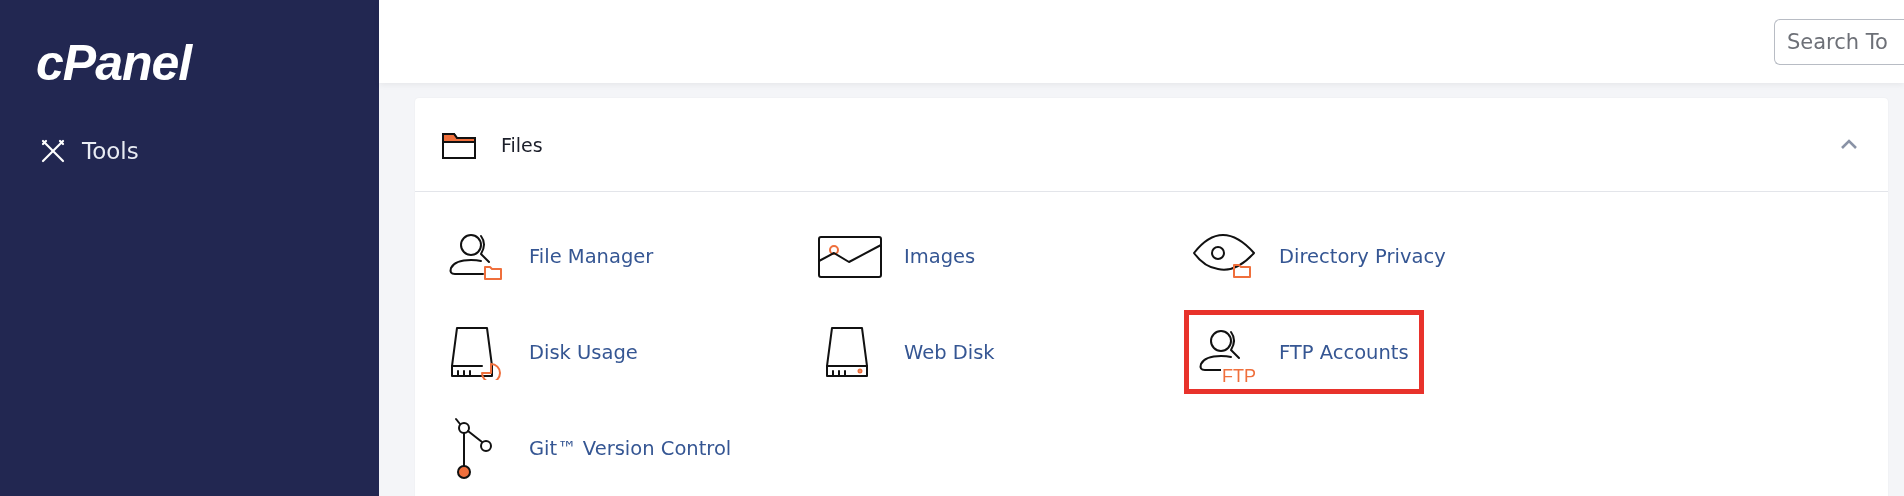 The image size is (1904, 496). Describe the element at coordinates (114, 63) in the screenshot. I see `logo: cPanel` at that location.